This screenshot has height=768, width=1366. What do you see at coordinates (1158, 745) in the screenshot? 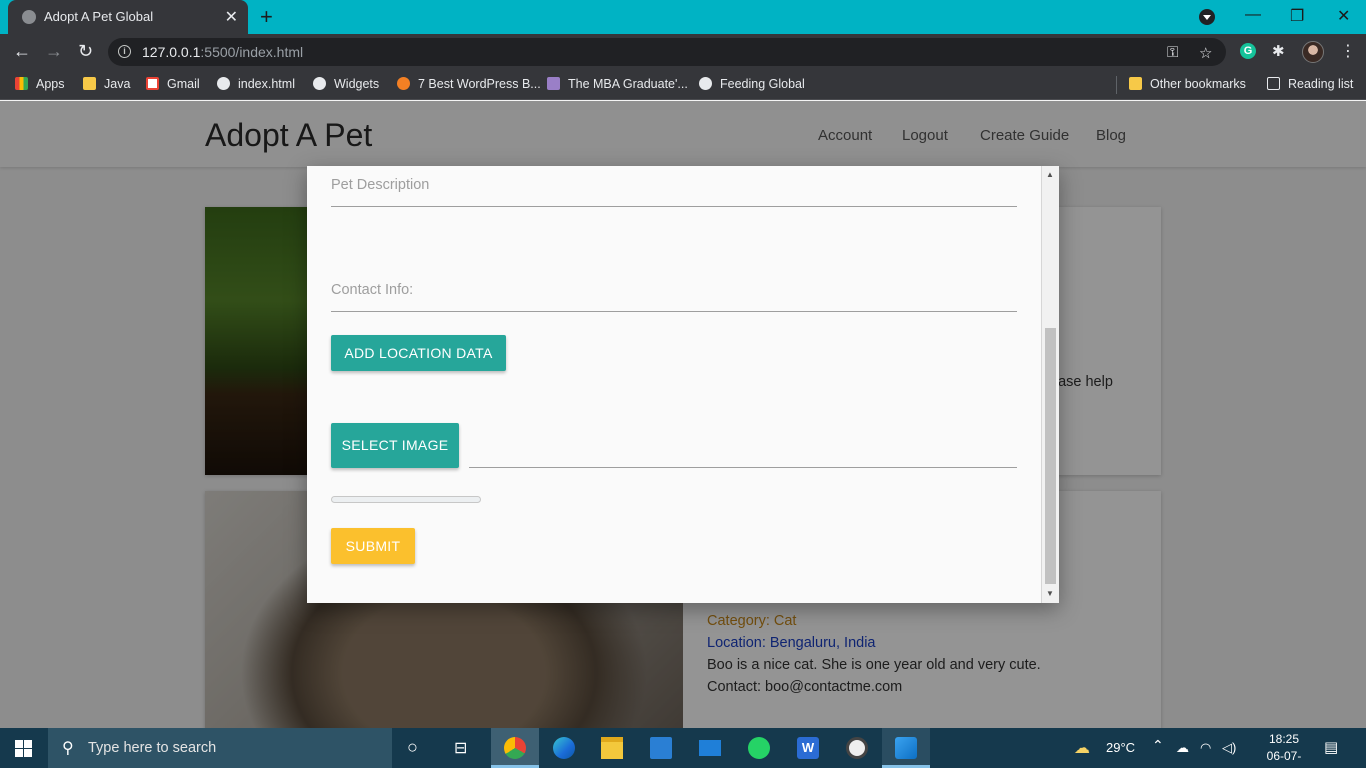
I see `chevron-up-icon: ⌃` at bounding box center [1158, 745].